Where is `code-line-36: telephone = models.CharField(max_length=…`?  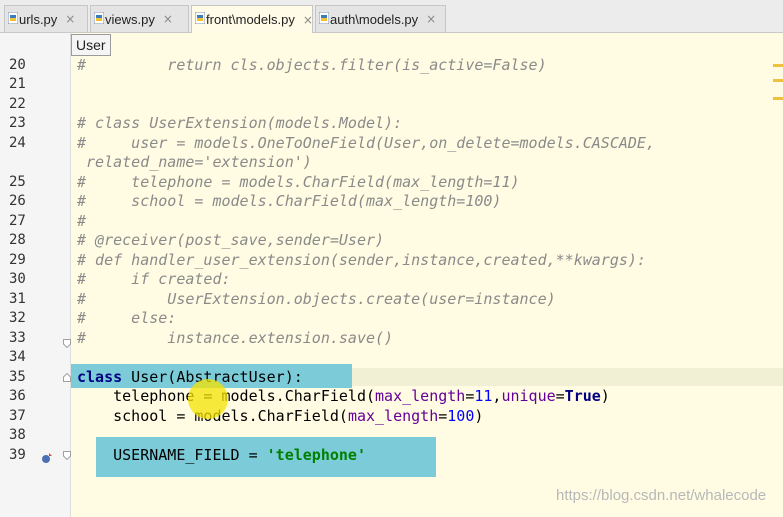 code-line-36: telephone = models.CharField(max_length=… is located at coordinates (343, 396).